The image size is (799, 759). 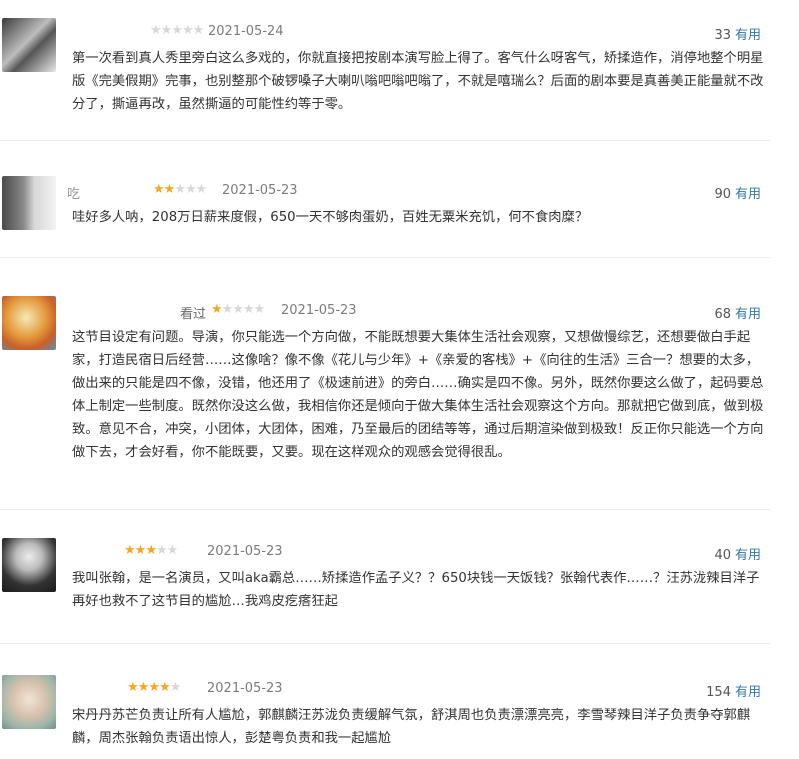 I want to click on vote-count: 90, so click(x=722, y=194).